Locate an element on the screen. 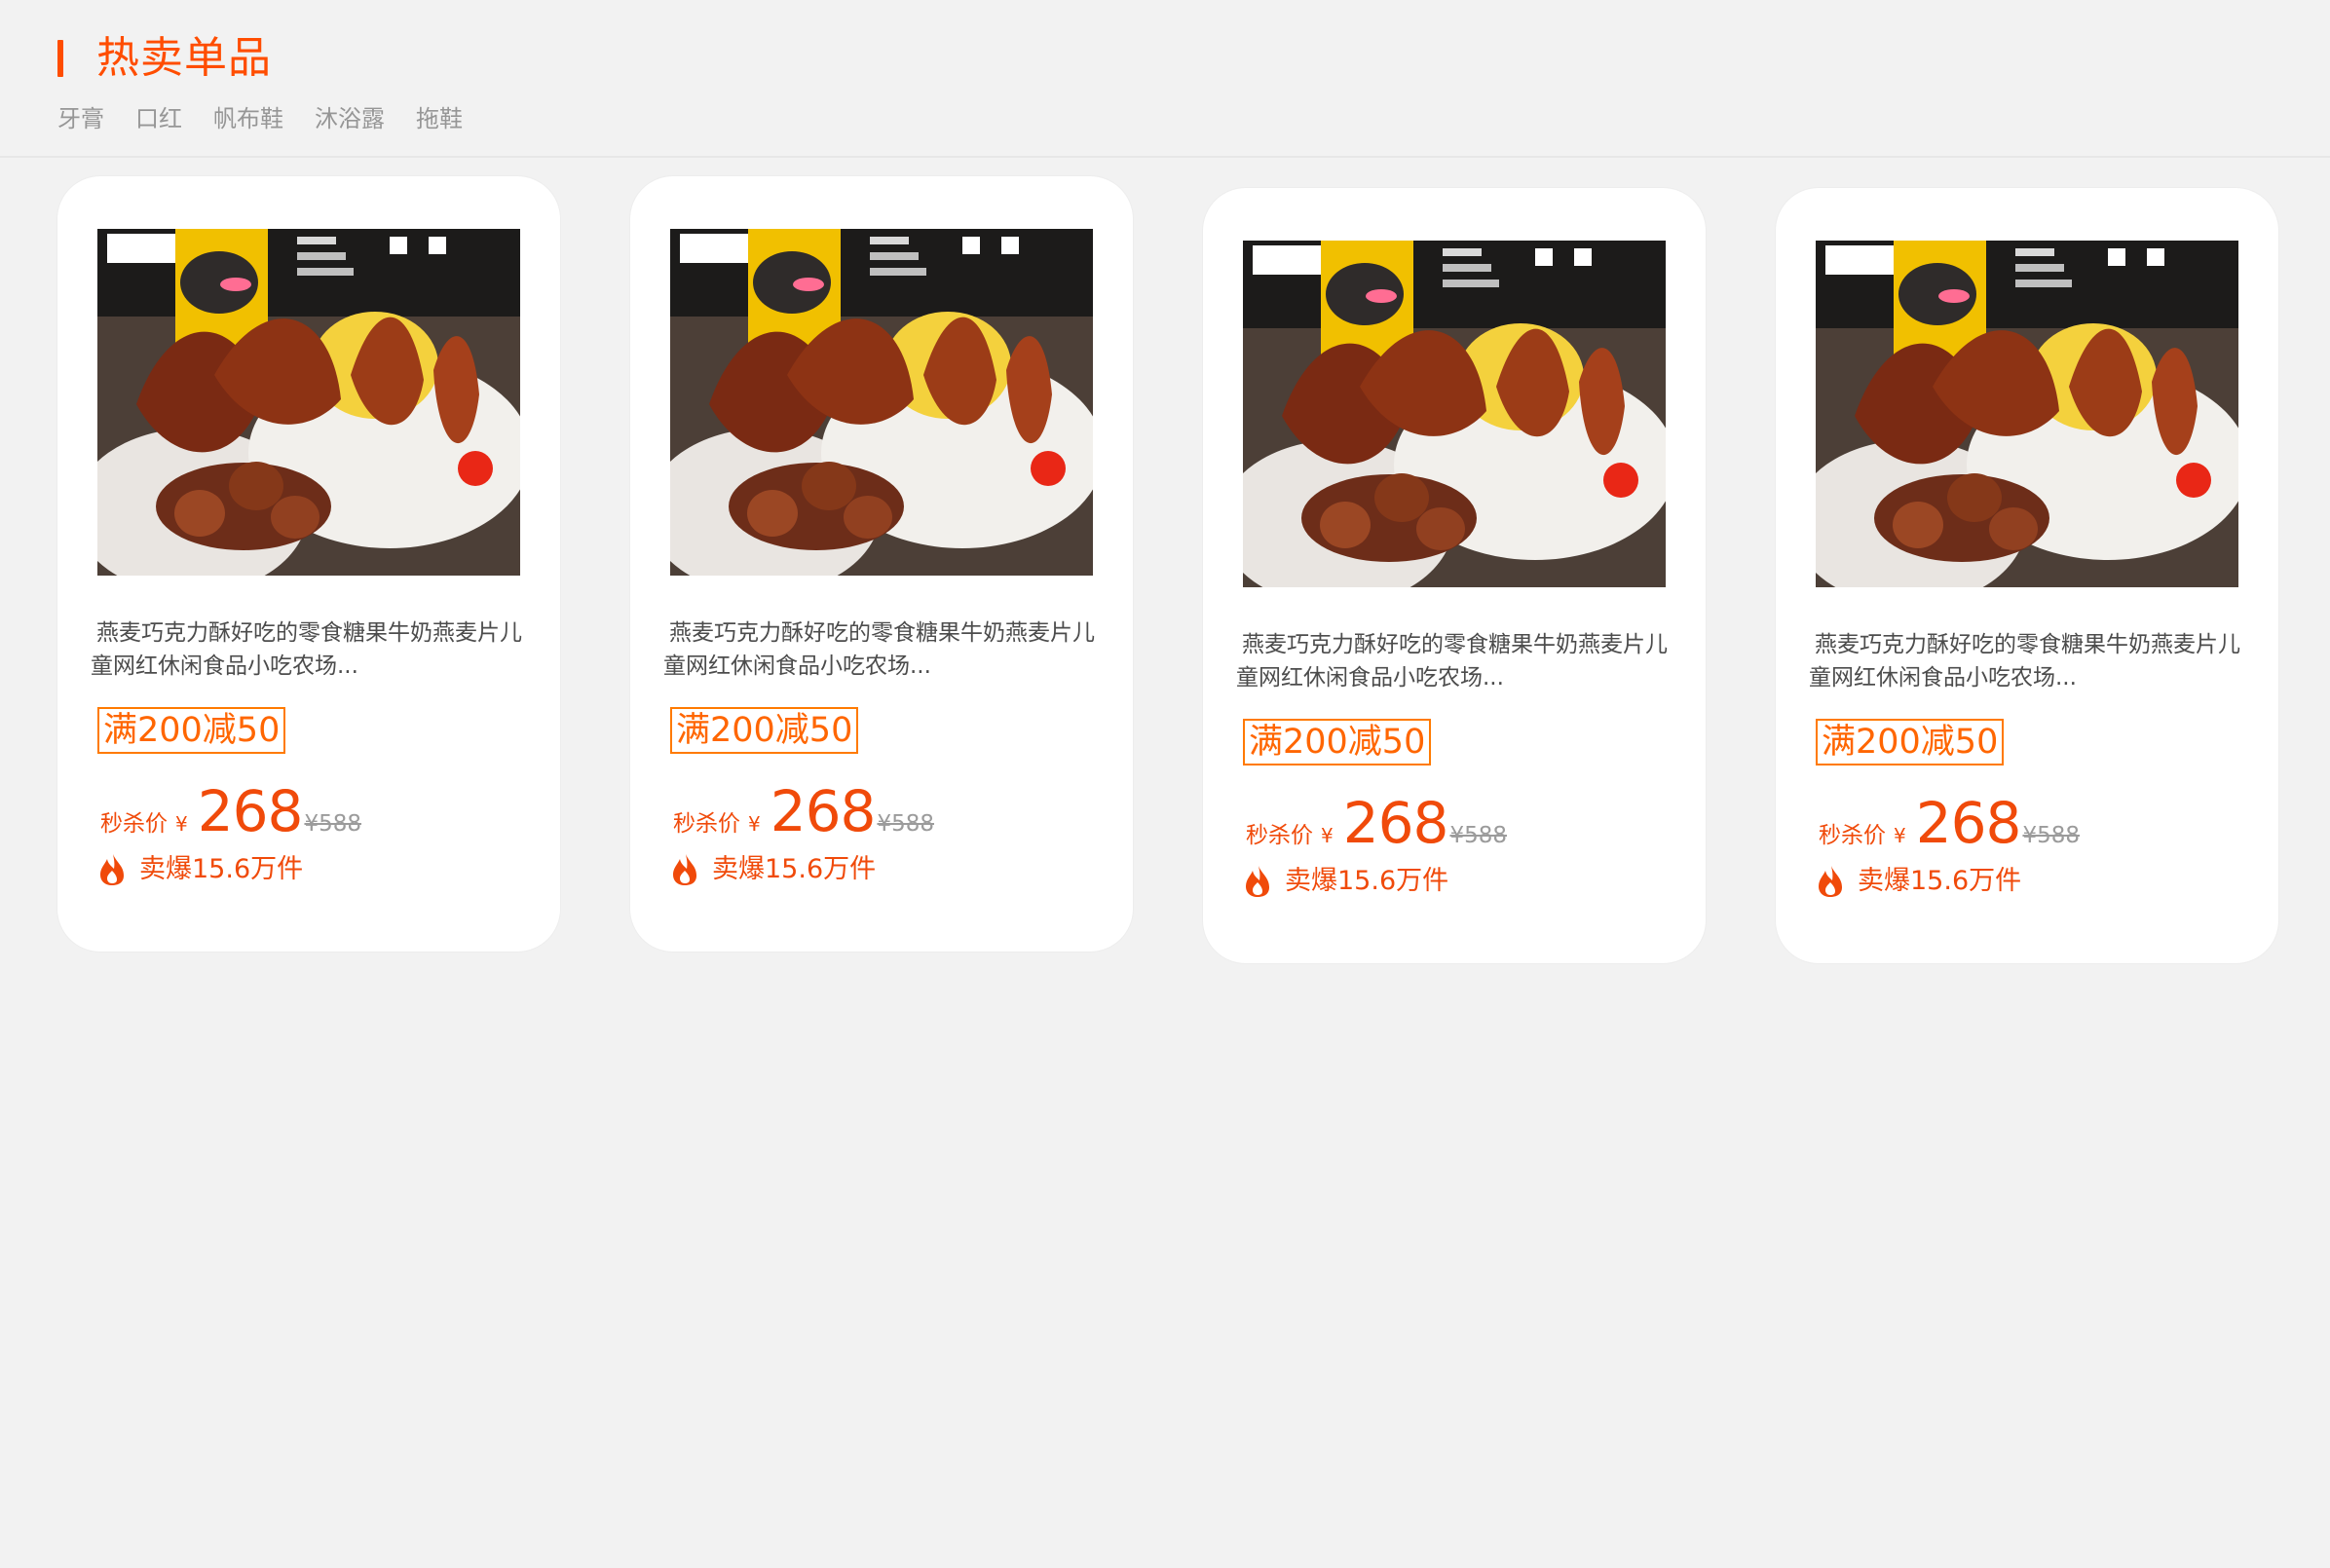 This screenshot has width=2330, height=1568. tab-slippers: 拖鞋 is located at coordinates (439, 118).